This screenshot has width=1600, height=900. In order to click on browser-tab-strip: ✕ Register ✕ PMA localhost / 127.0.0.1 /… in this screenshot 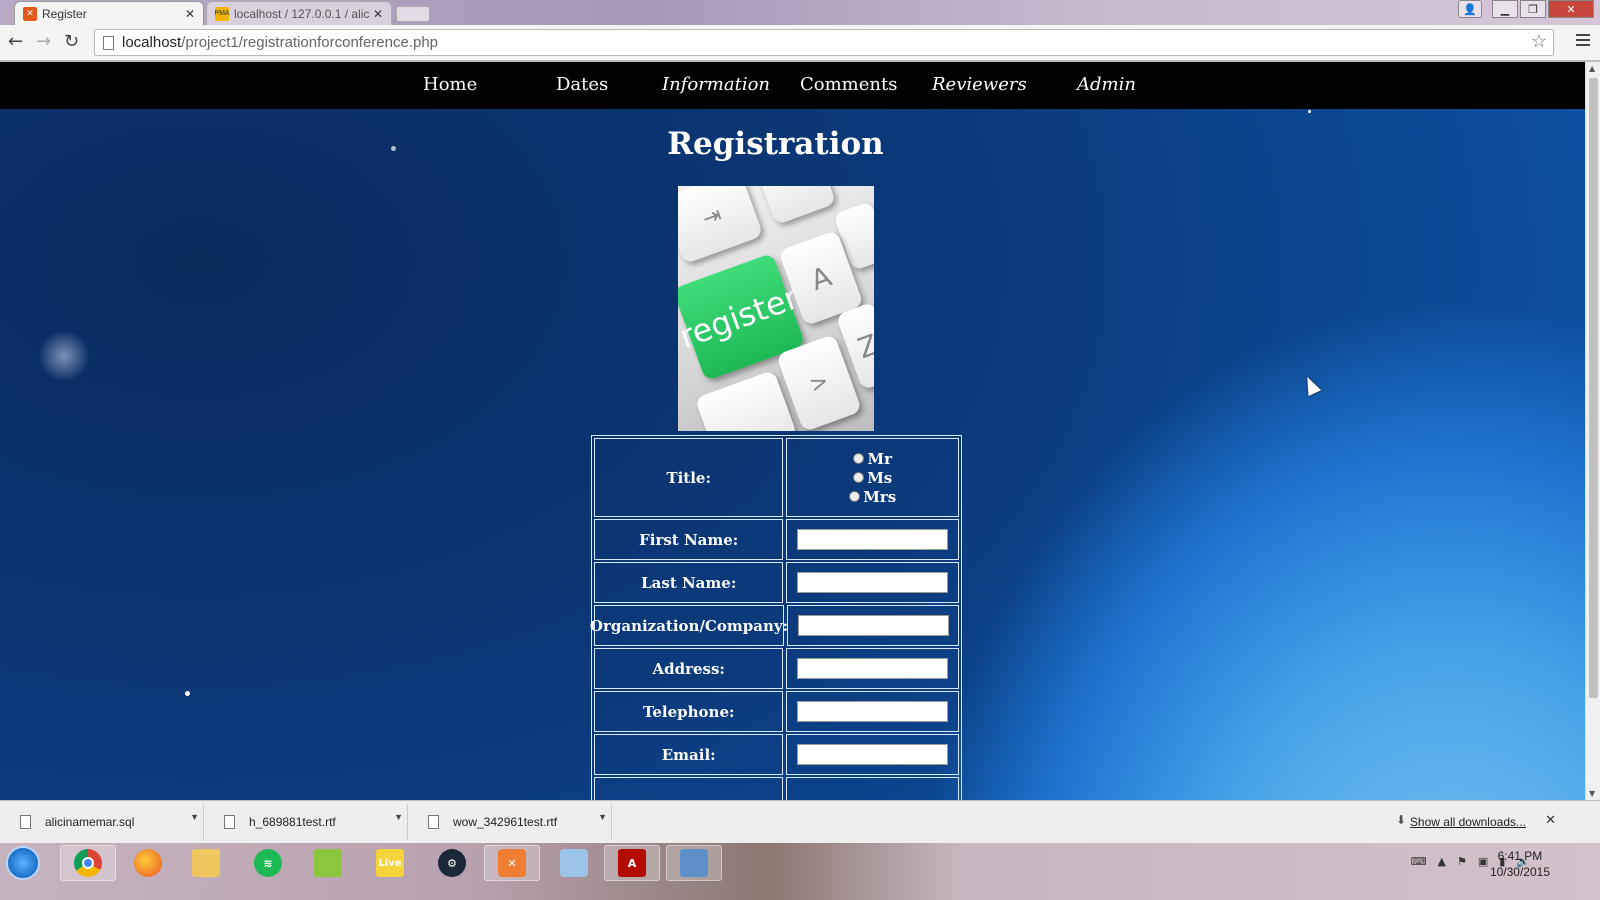, I will do `click(800, 12)`.